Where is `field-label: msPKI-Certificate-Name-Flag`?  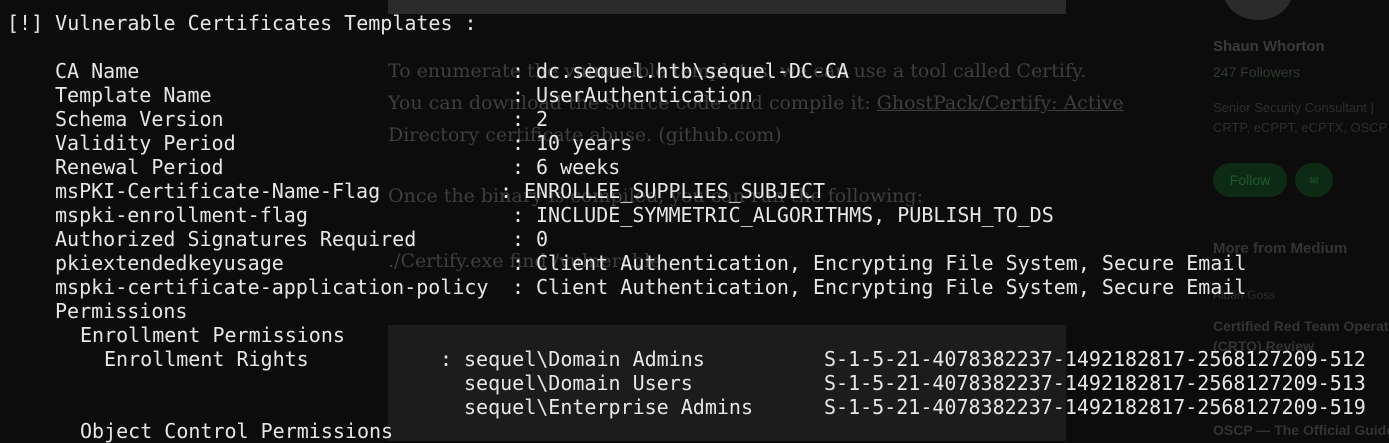 field-label: msPKI-Certificate-Name-Flag is located at coordinates (218, 191).